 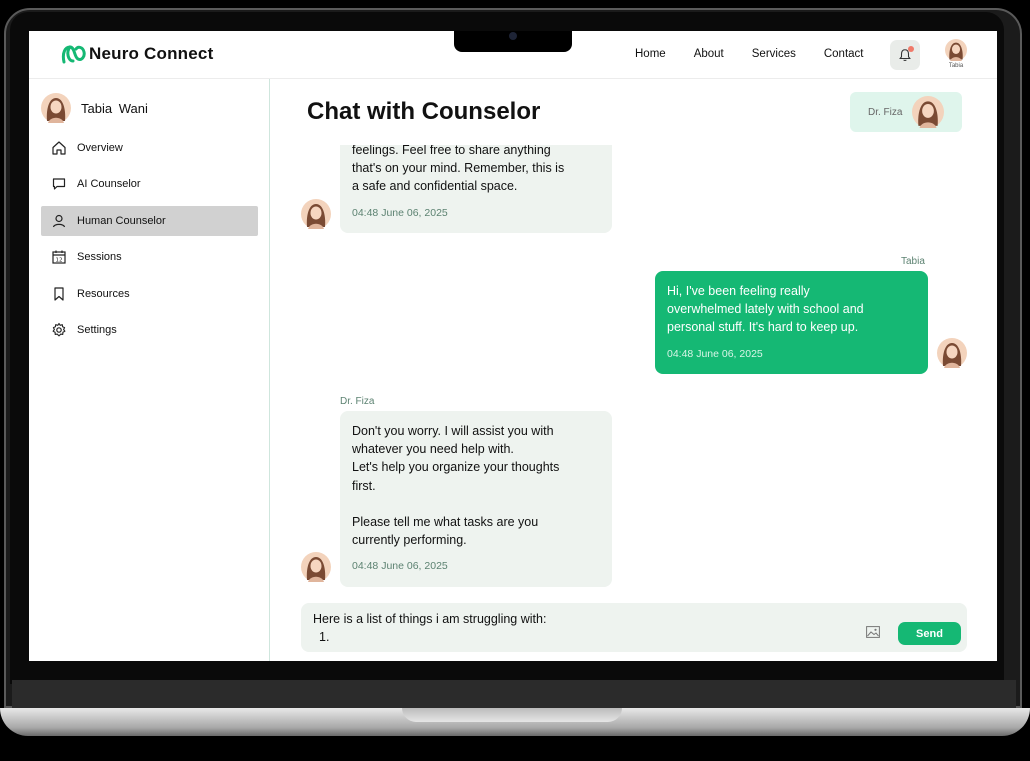 I want to click on image-icon, so click(x=873, y=632).